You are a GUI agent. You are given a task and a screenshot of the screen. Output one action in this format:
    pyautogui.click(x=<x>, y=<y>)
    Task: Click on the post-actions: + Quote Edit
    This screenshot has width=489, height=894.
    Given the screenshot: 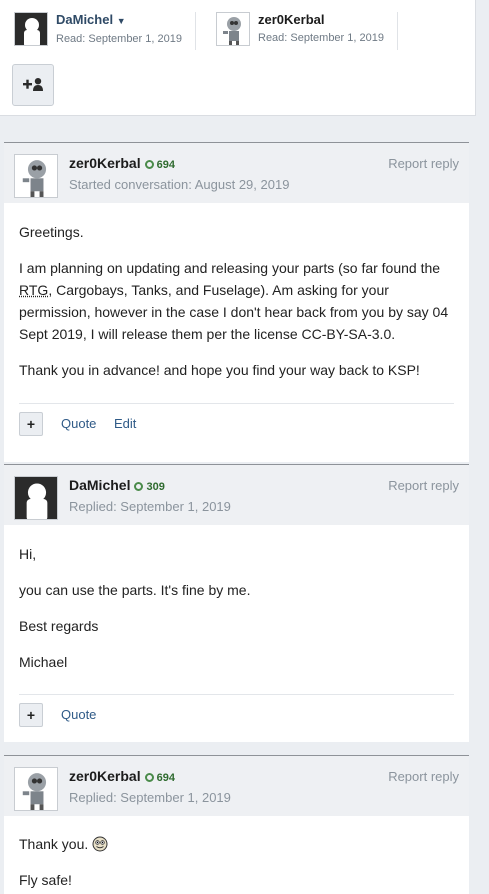 What is the action you would take?
    pyautogui.click(x=236, y=419)
    